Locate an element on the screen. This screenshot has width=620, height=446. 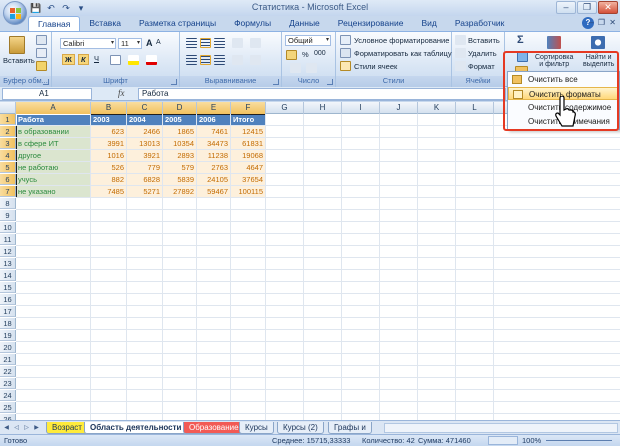
row-header: 9 is located at coordinates (8, 215).